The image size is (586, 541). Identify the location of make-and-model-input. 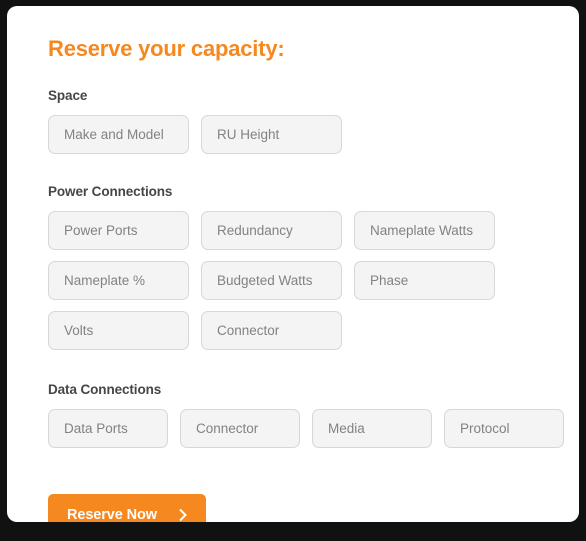
(118, 134).